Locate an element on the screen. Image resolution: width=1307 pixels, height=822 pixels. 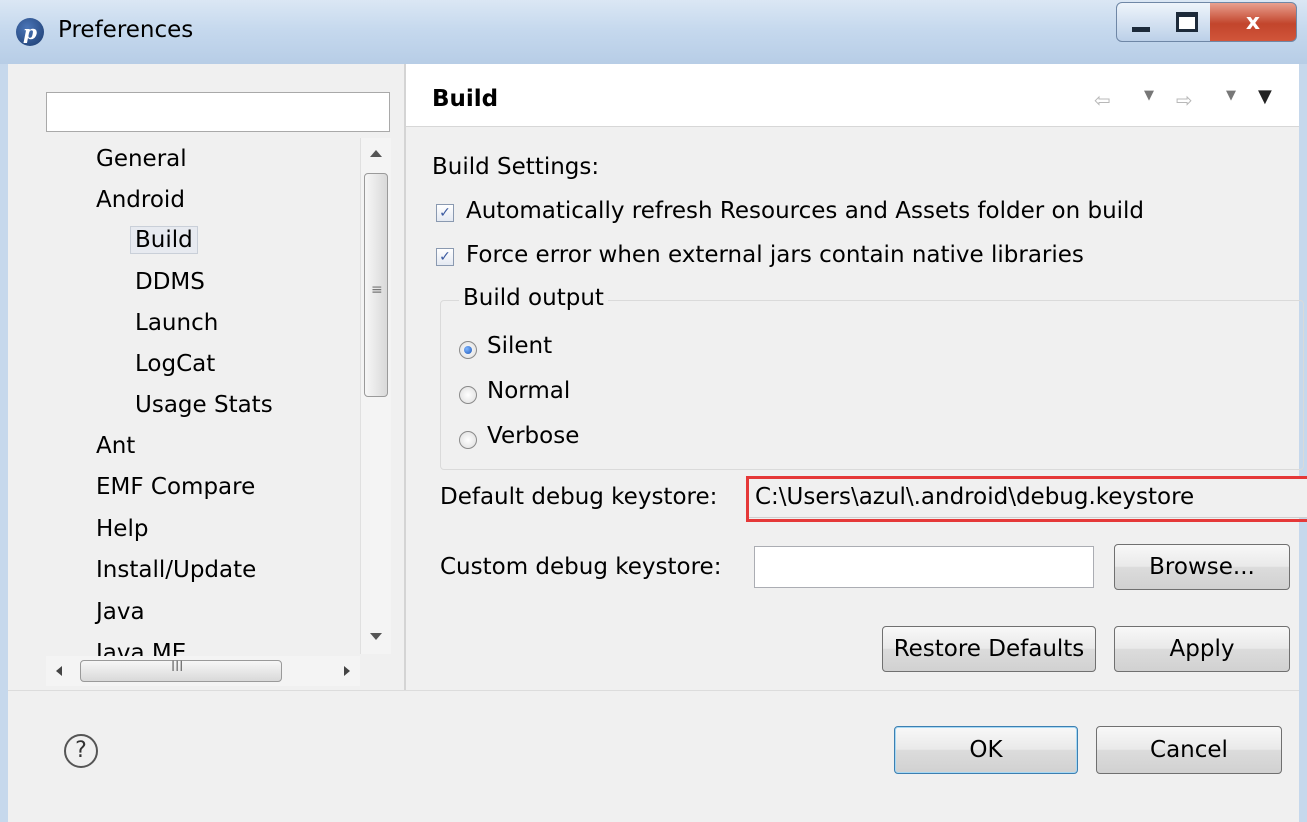
tree-item-android: Android is located at coordinates (140, 200).